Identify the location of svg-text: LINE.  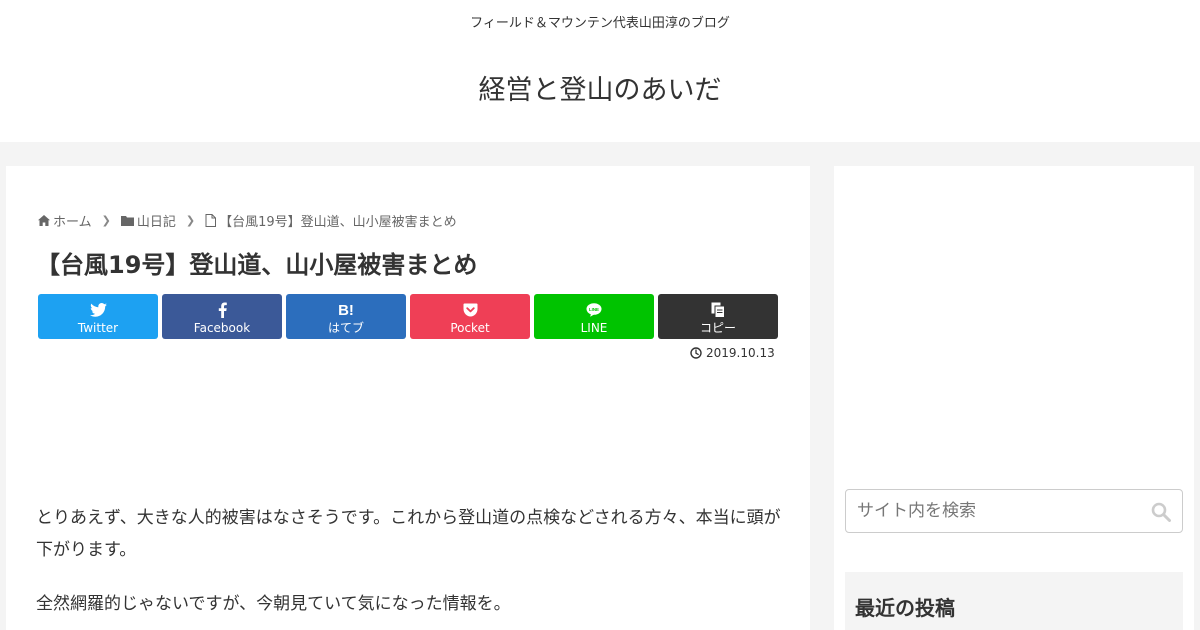
(594, 309).